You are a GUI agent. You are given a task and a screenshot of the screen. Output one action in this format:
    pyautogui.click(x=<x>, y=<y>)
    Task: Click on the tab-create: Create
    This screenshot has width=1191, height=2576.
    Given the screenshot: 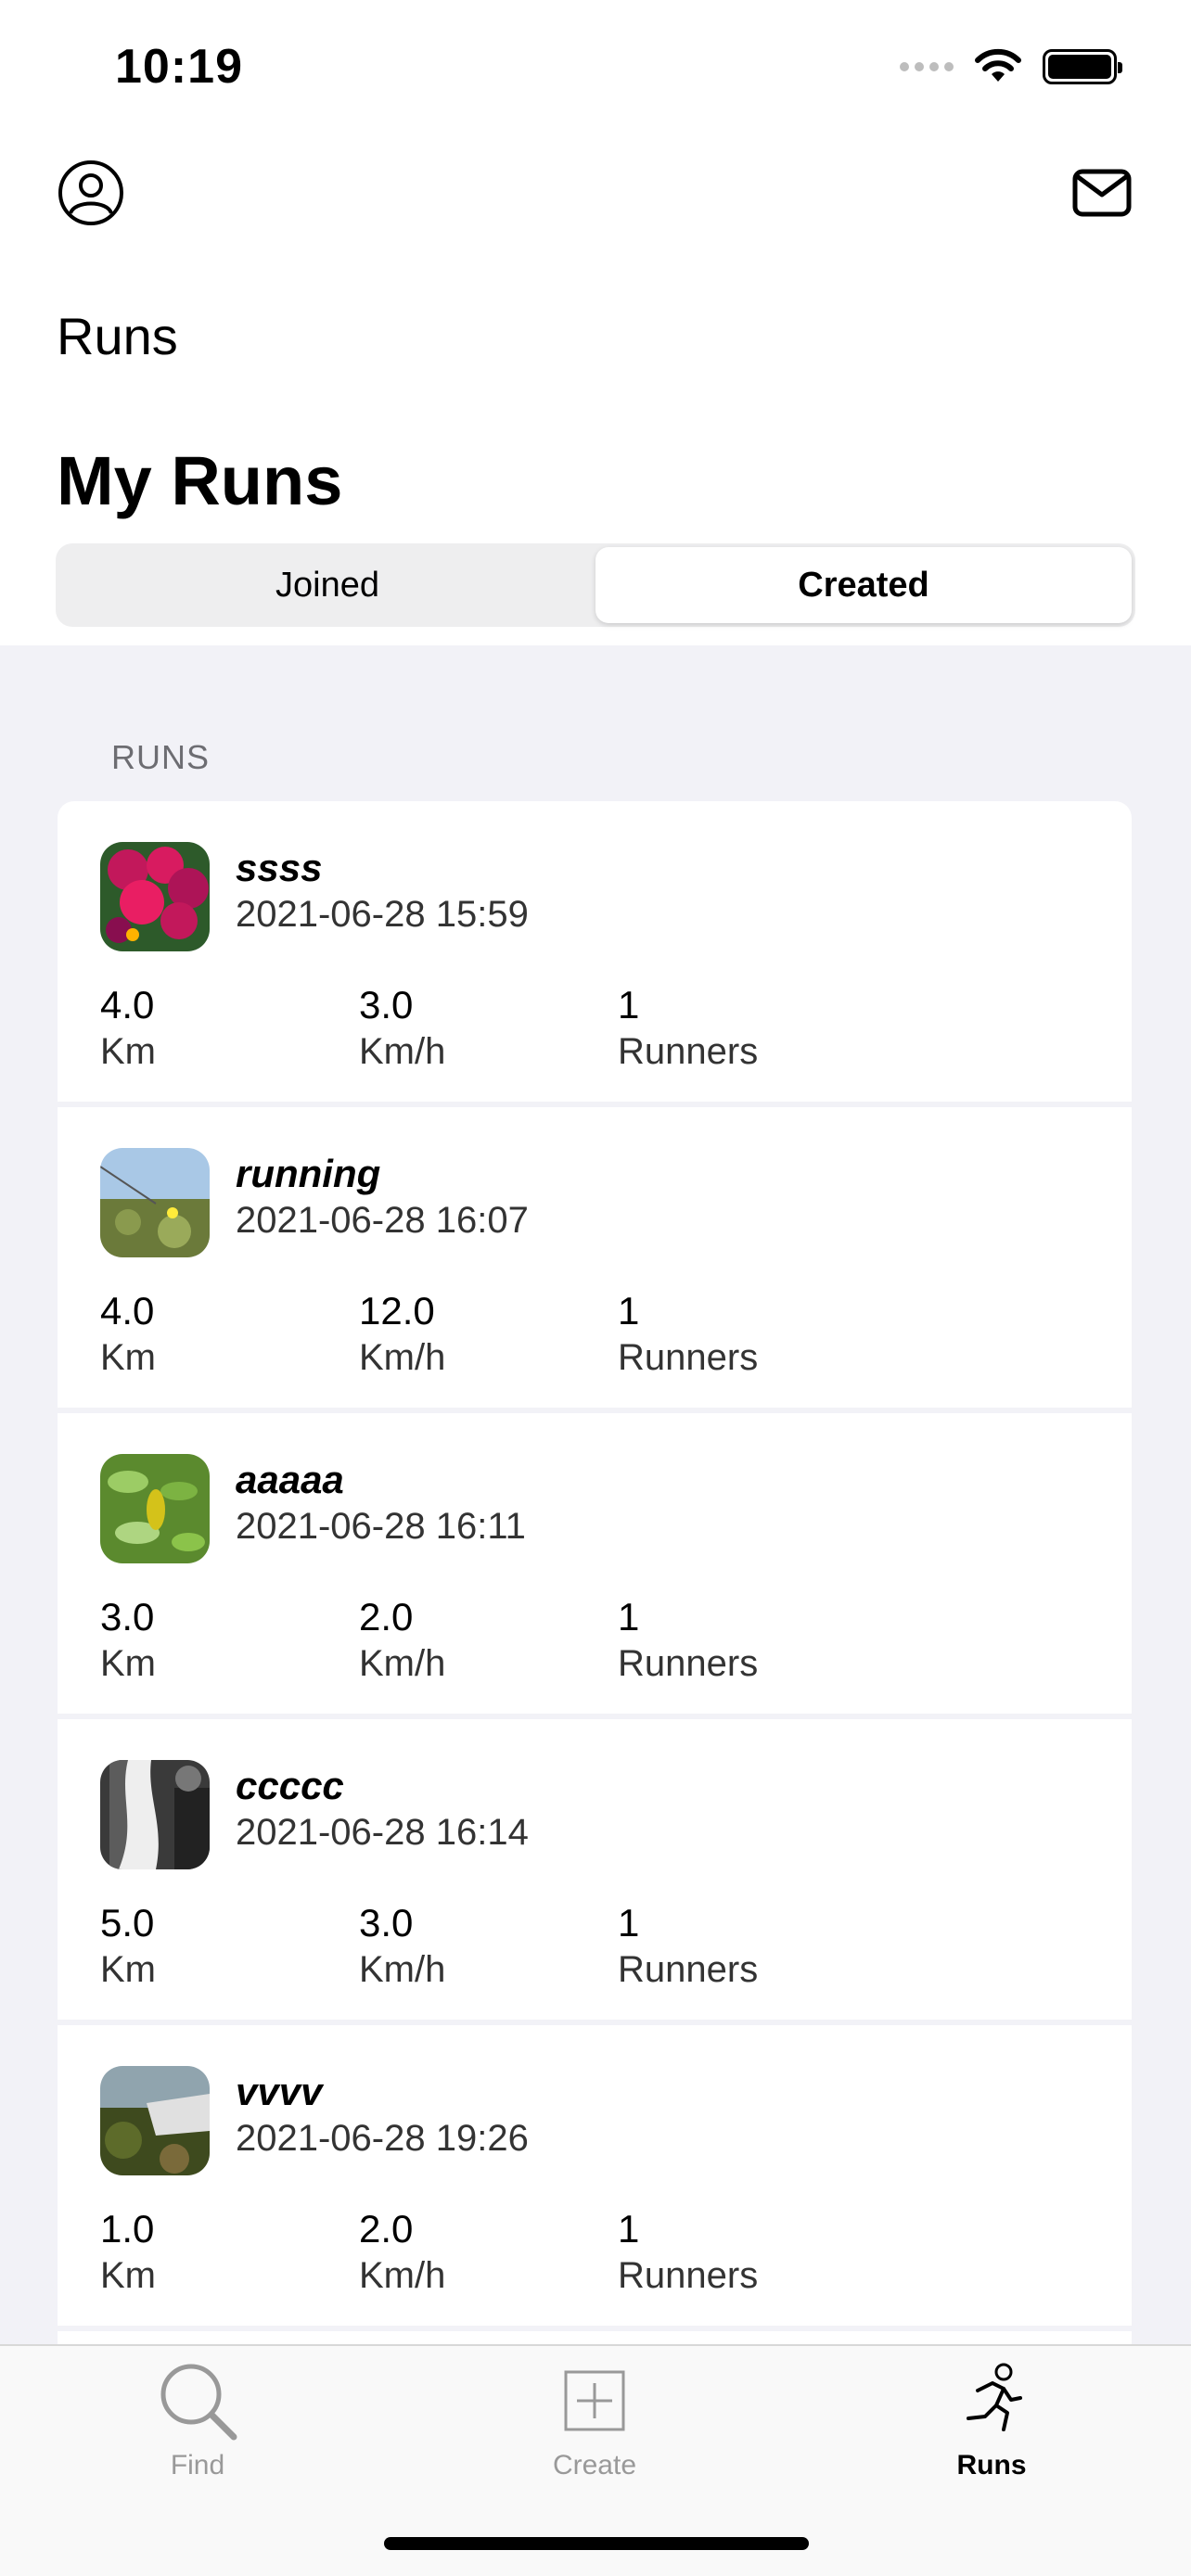 What is the action you would take?
    pyautogui.click(x=594, y=2420)
    